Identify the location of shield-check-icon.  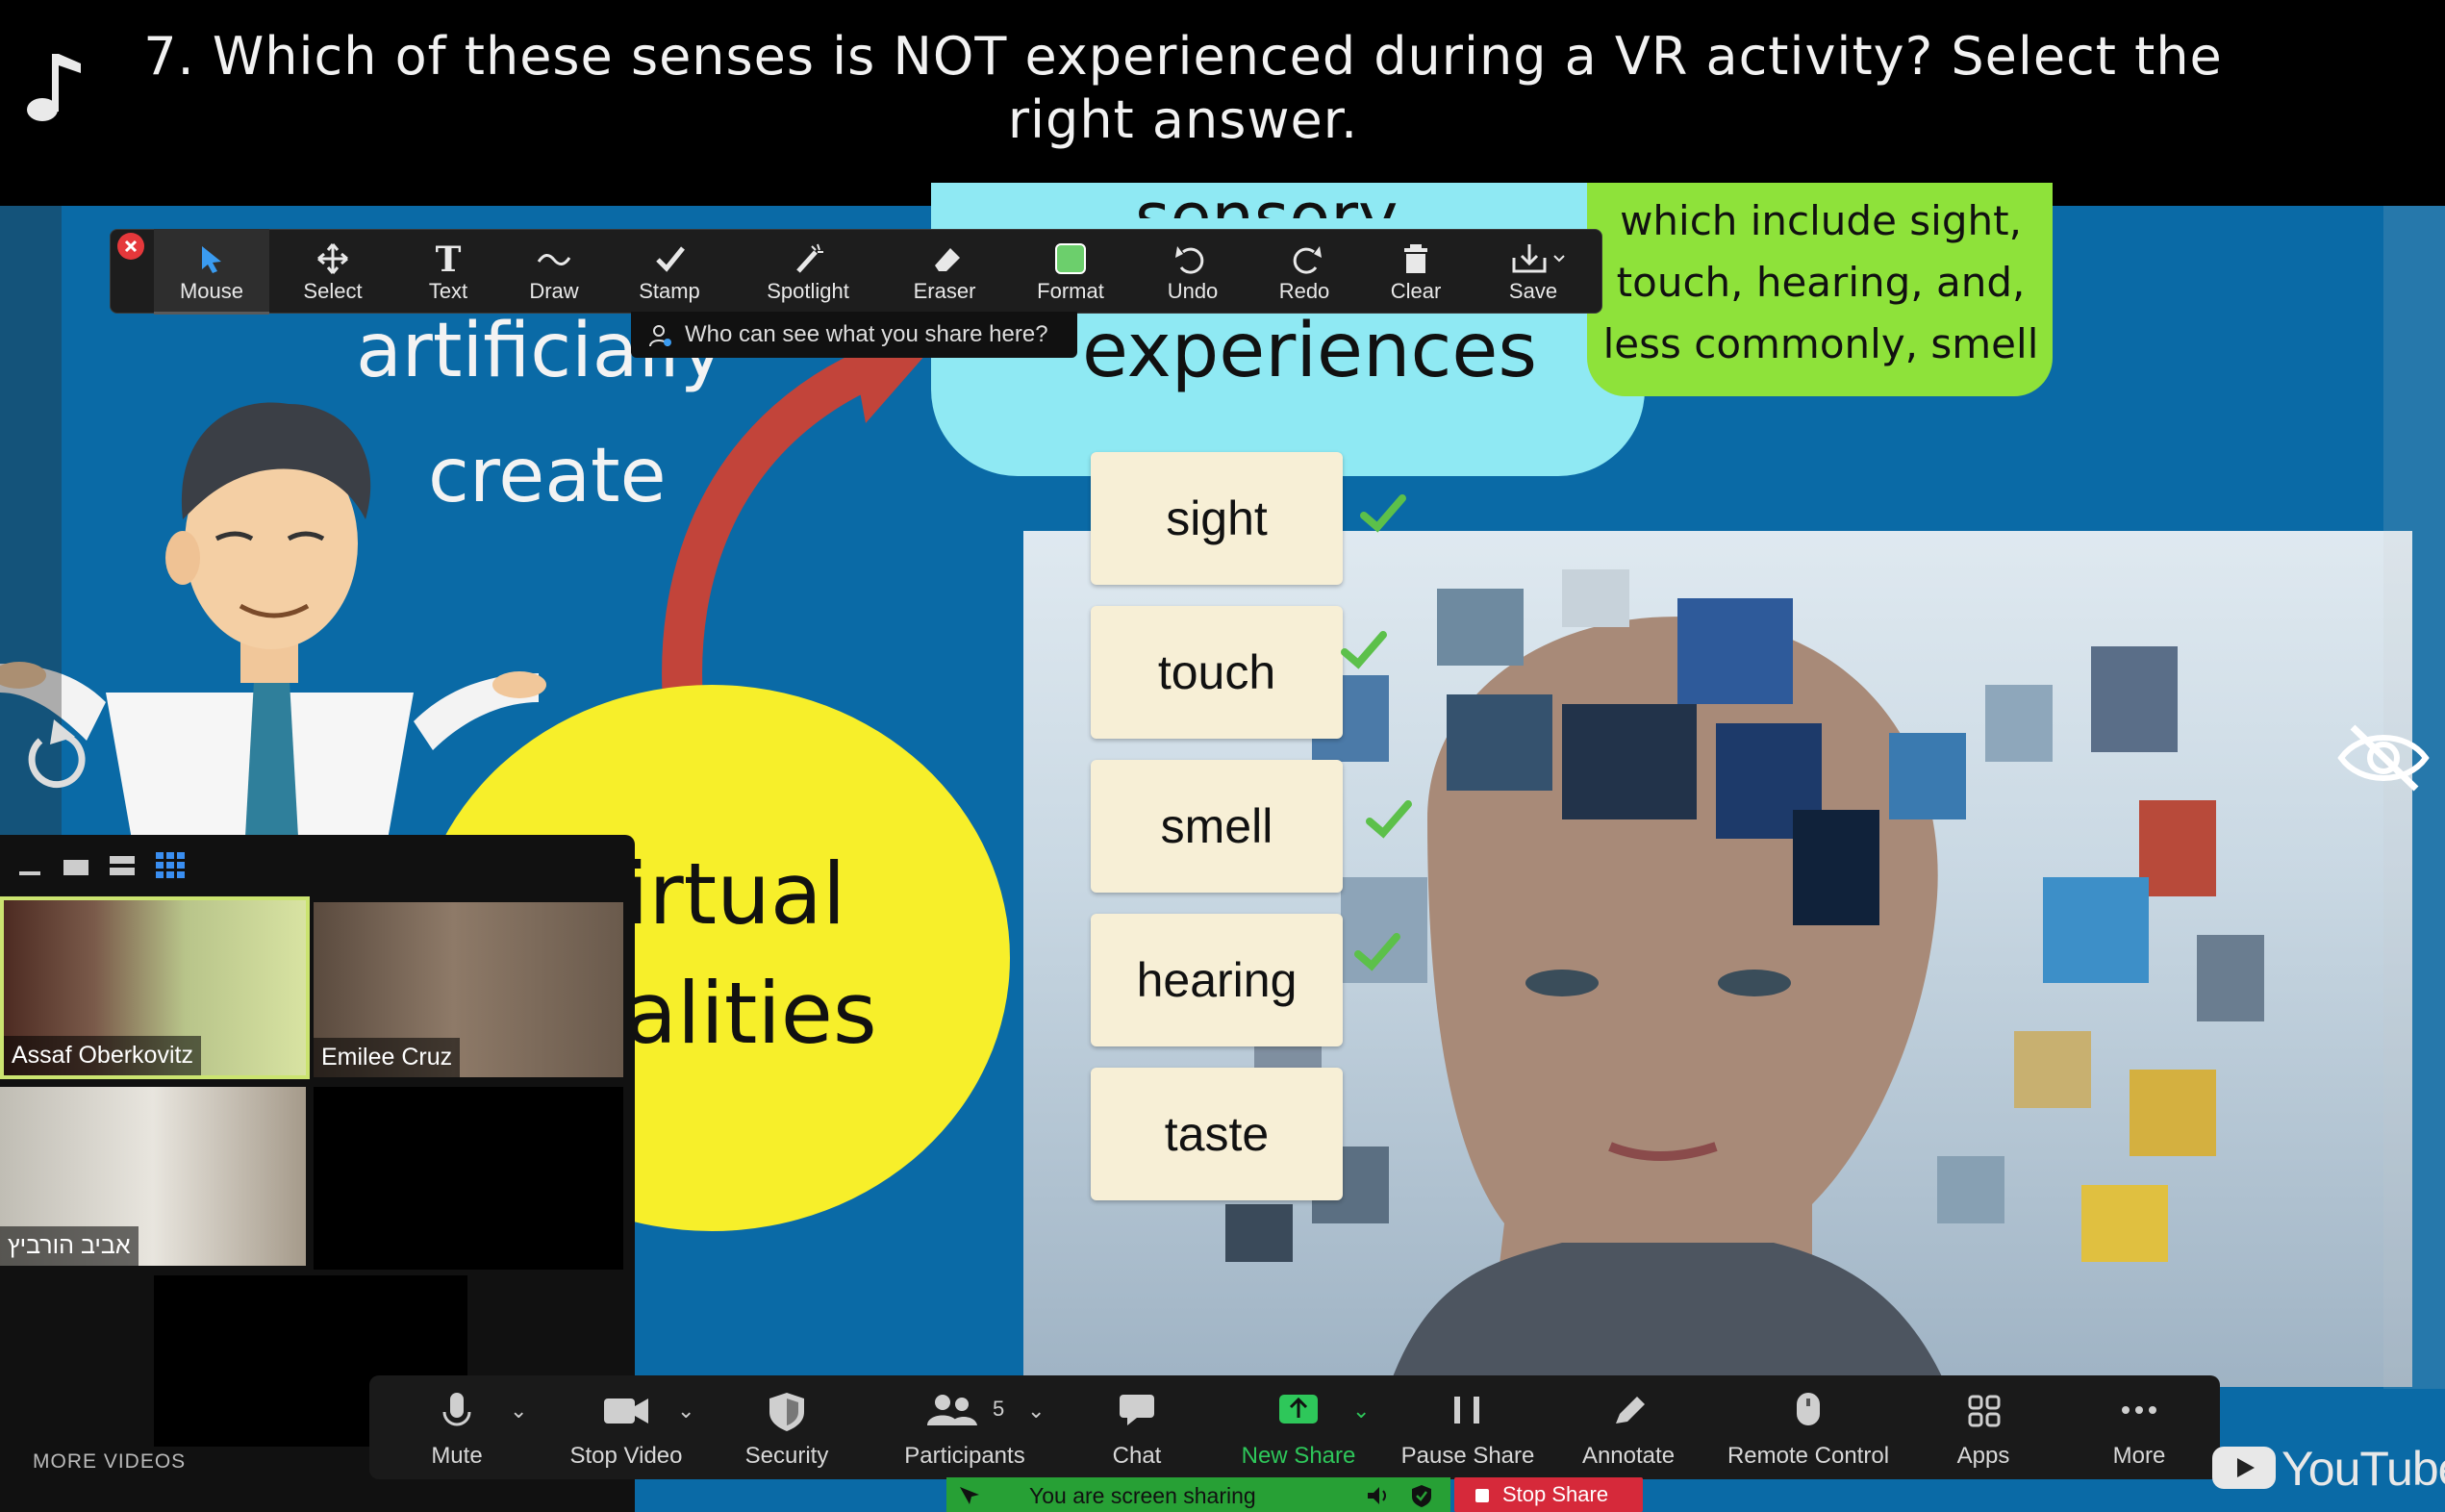
(1421, 1496).